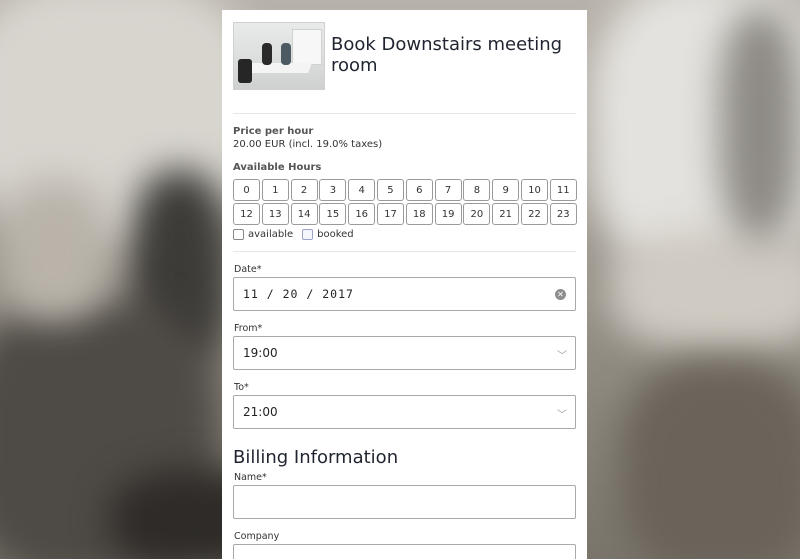  What do you see at coordinates (308, 144) in the screenshot?
I see `price-value: 20.00 EUR (incl. 19.0% taxes)` at bounding box center [308, 144].